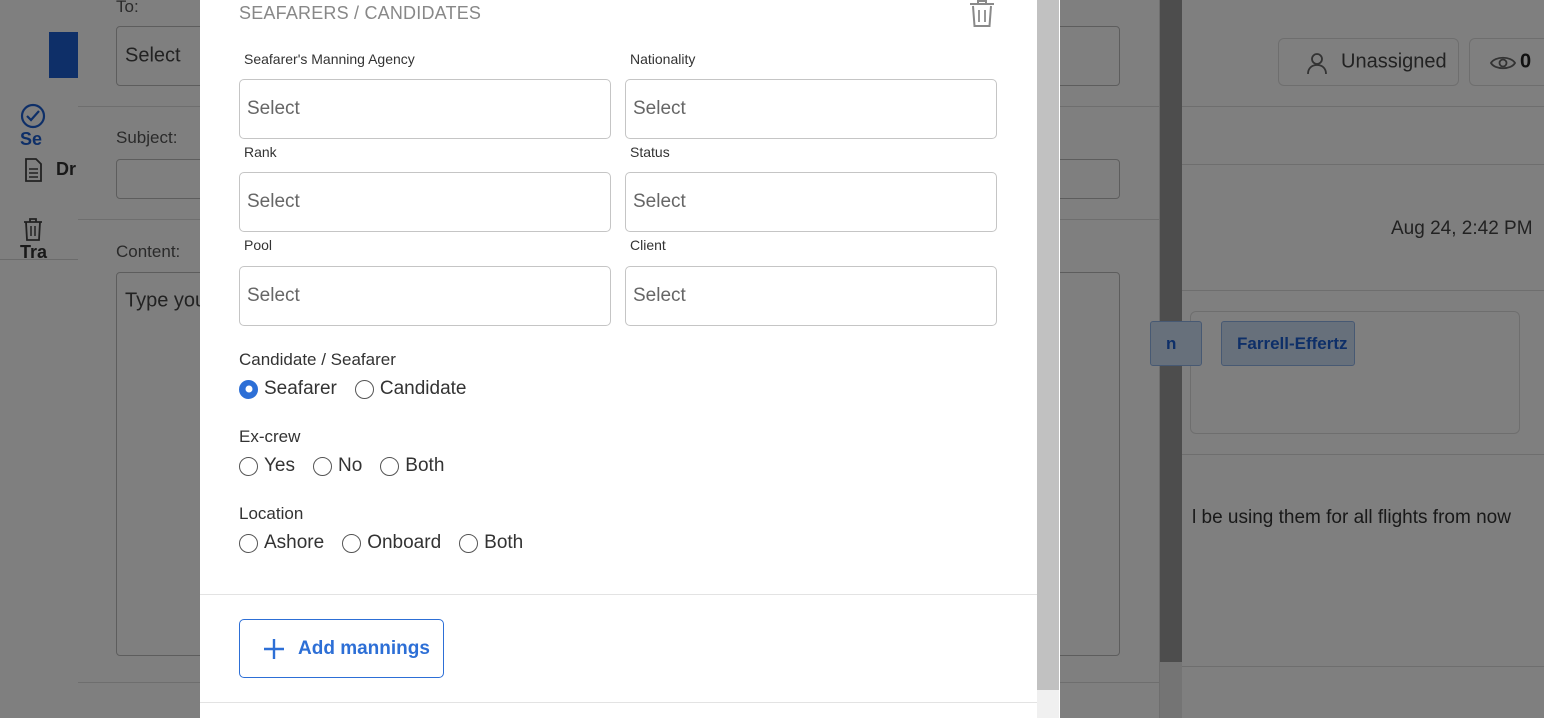  Describe the element at coordinates (811, 296) in the screenshot. I see `client-select: Select` at that location.